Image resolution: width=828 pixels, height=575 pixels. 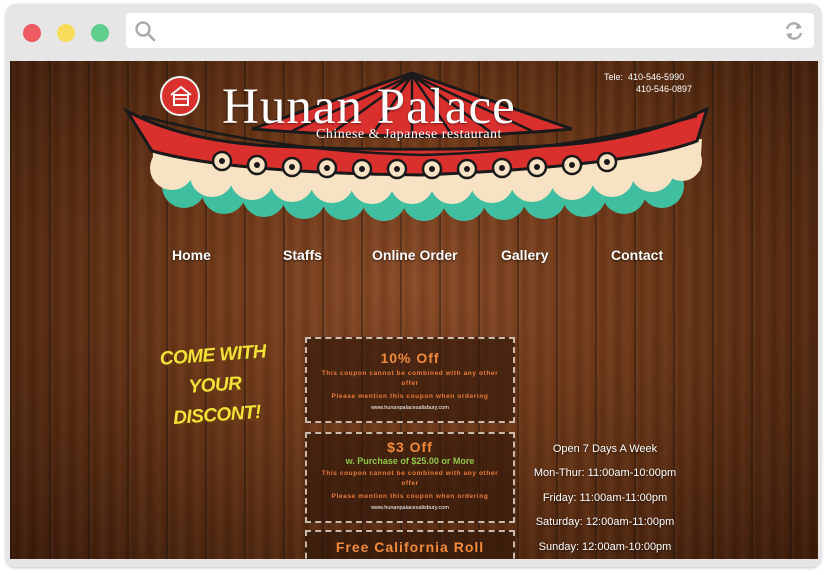 I want to click on coupon-subtitle: w. Purchase of $25.00 or More, so click(x=410, y=461).